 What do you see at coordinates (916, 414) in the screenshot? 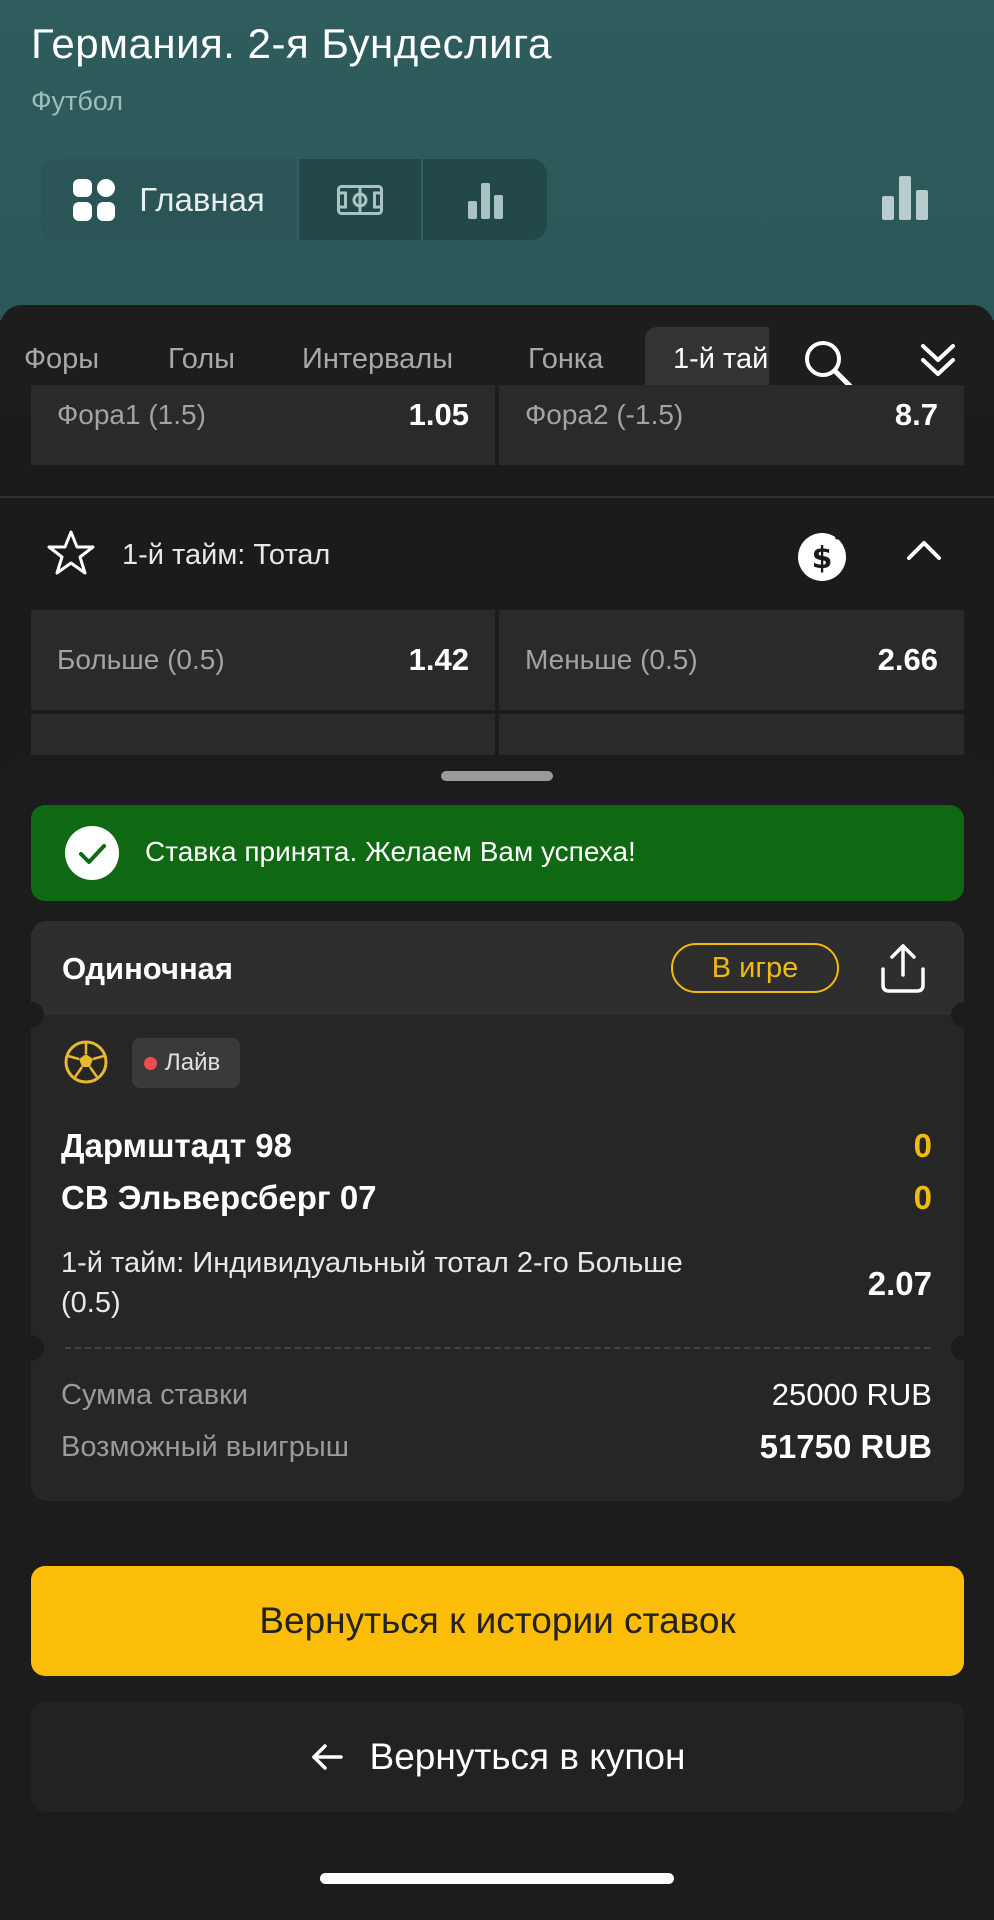
I see `odds-value: 8.7` at bounding box center [916, 414].